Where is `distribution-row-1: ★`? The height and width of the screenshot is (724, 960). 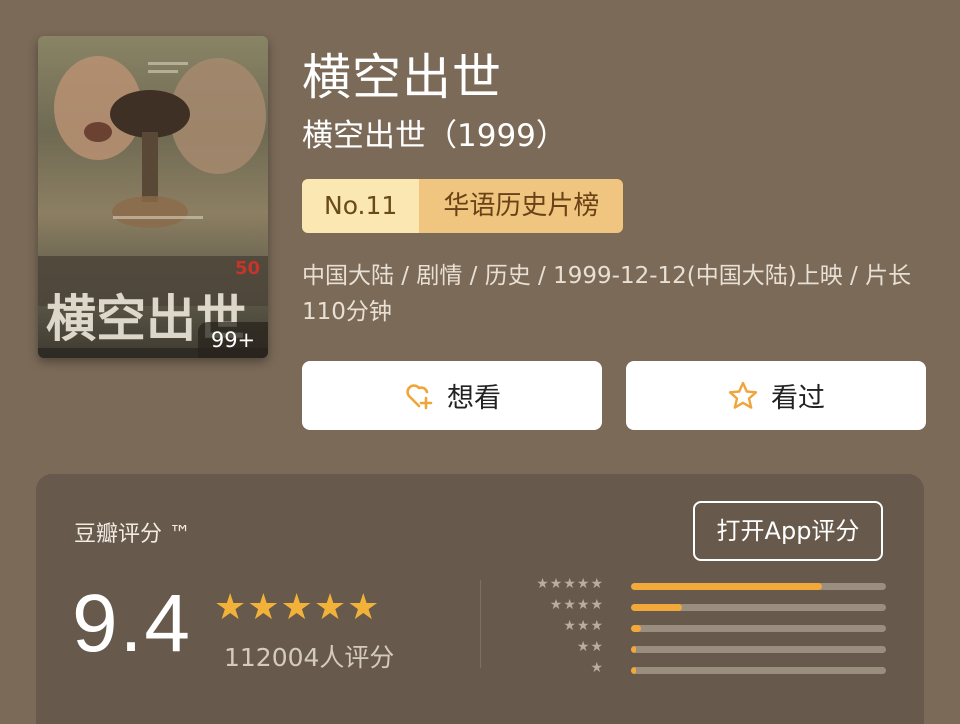 distribution-row-1: ★ is located at coordinates (706, 671).